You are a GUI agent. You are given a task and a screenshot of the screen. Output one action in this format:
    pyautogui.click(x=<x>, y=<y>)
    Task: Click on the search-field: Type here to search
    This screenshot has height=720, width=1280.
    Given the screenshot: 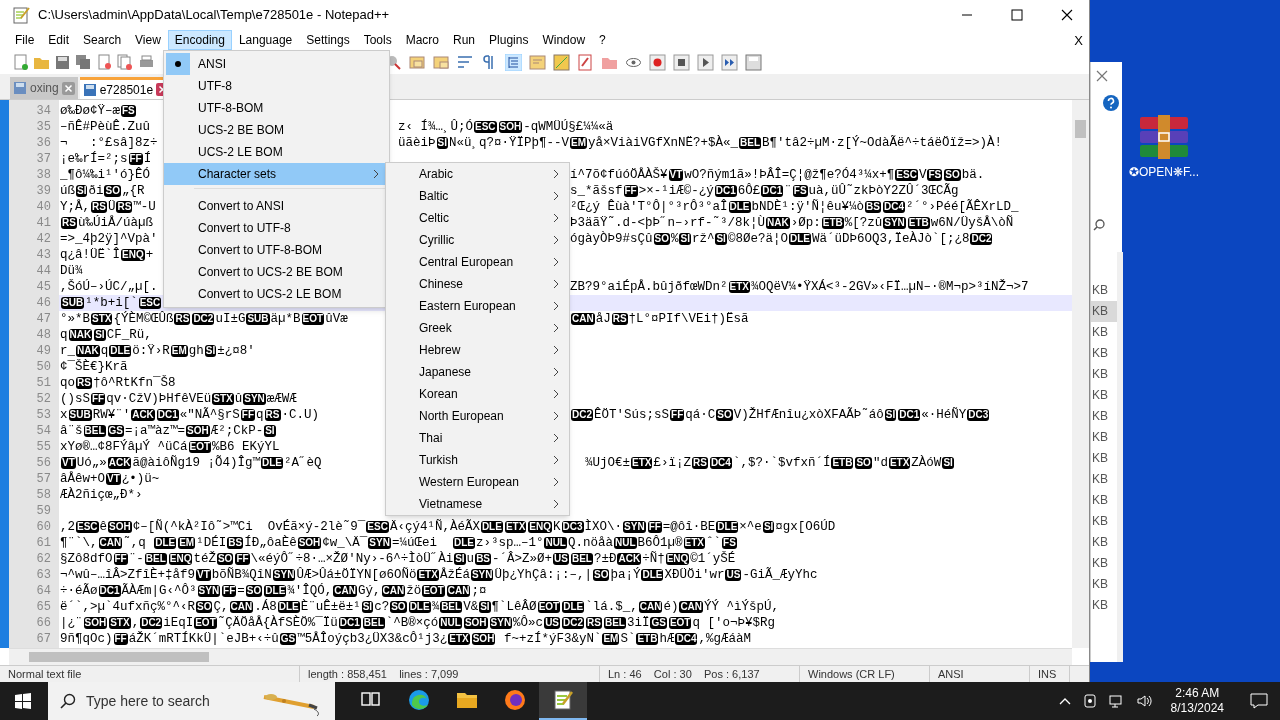 What is the action you would take?
    pyautogui.click(x=191, y=701)
    